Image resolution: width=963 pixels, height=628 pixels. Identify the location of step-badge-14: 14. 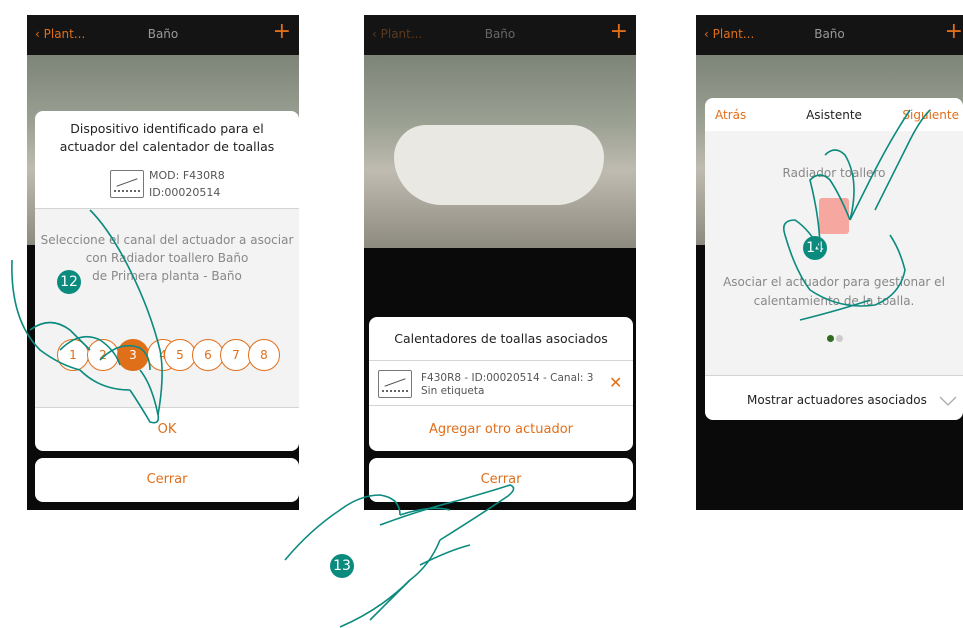
(815, 248).